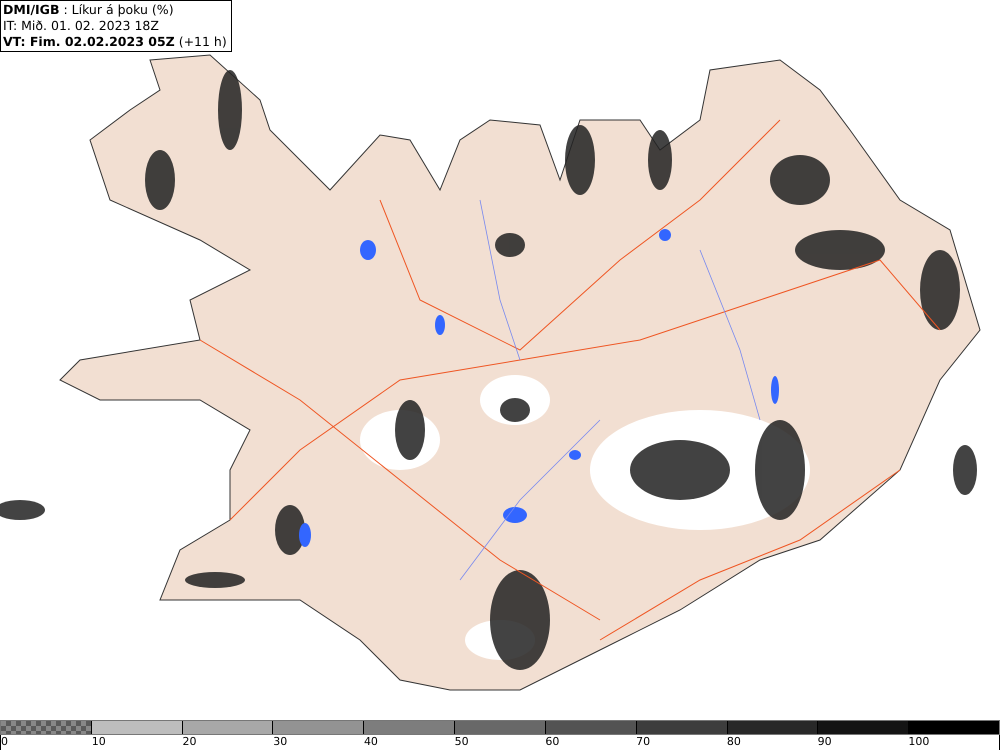  I want to click on scale-tick-label: 40, so click(371, 741).